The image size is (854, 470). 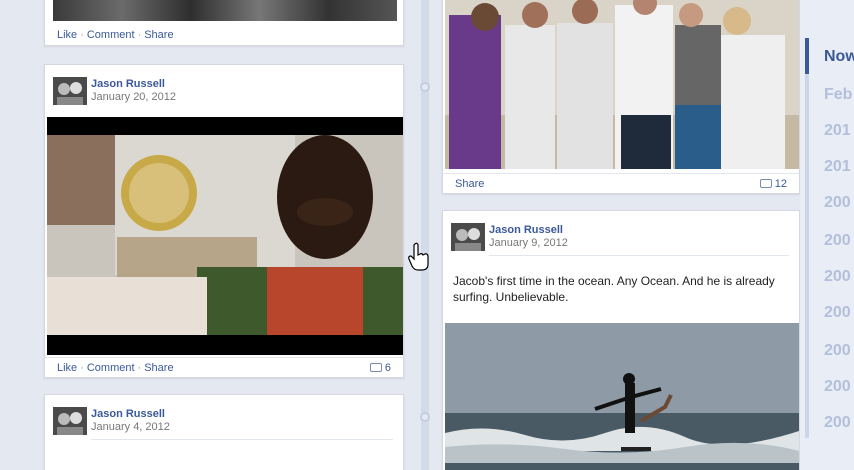 I want to click on post-actions: Like · Comment · Share 6, so click(x=224, y=367).